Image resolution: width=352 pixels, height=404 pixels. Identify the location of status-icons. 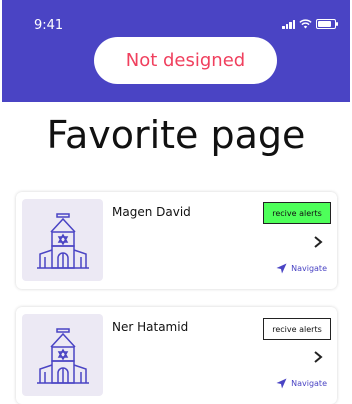
(310, 24).